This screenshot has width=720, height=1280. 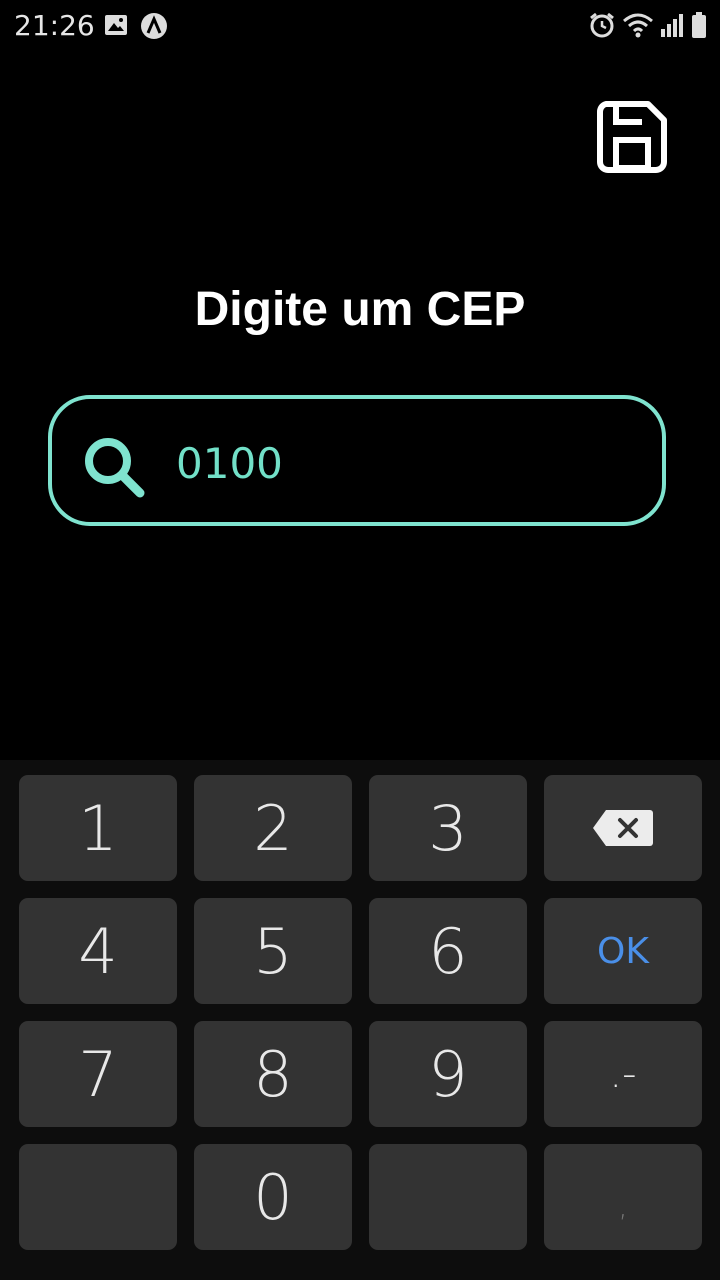 I want to click on comma-key: ,, so click(x=623, y=1197).